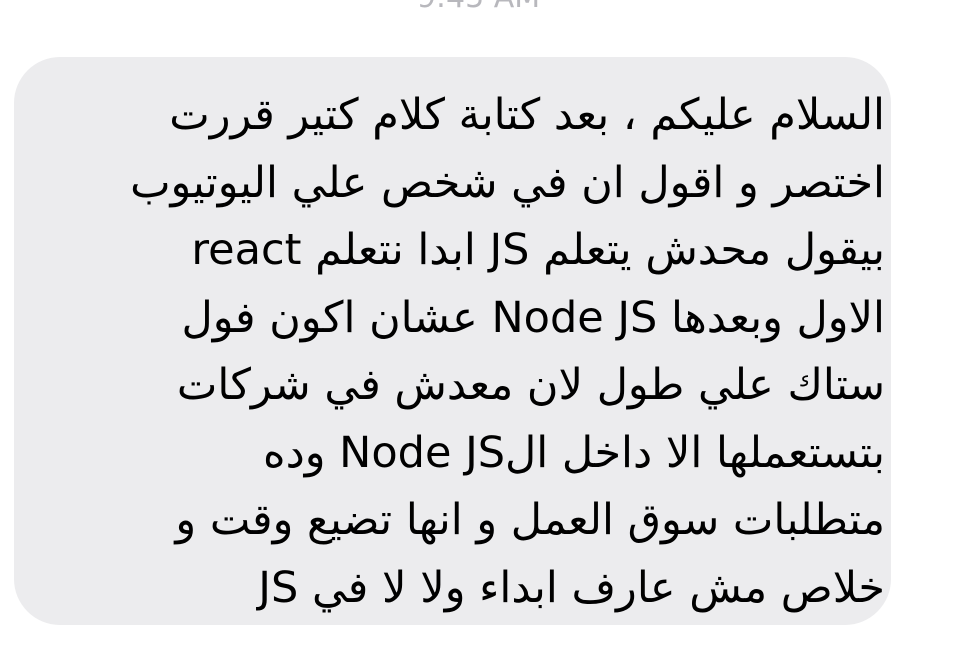 The height and width of the screenshot is (651, 957). I want to click on message-line-1: السلام عليكم ، بعد كتابة كلام كتير قررت, so click(527, 115).